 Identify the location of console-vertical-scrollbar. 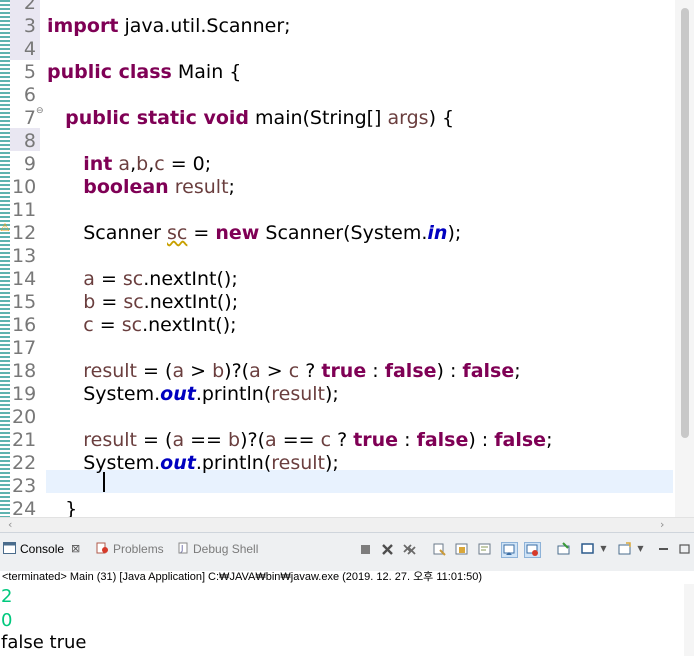
(689, 620).